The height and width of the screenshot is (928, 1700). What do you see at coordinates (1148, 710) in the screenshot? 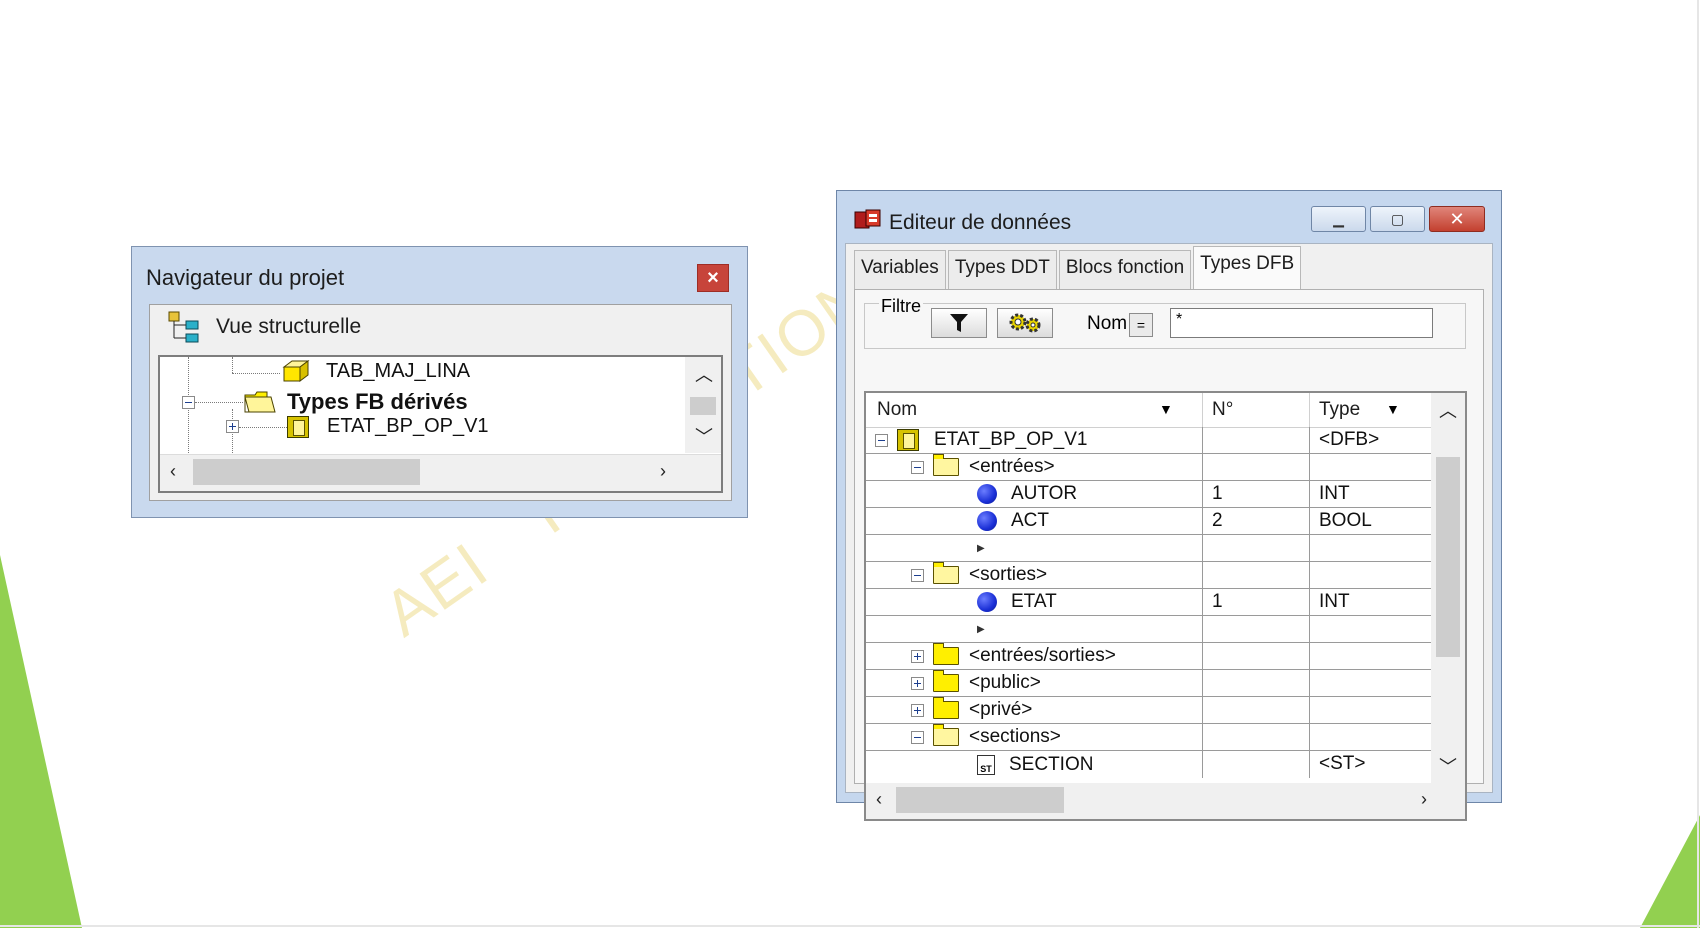
I see `table-row: <privé>` at bounding box center [1148, 710].